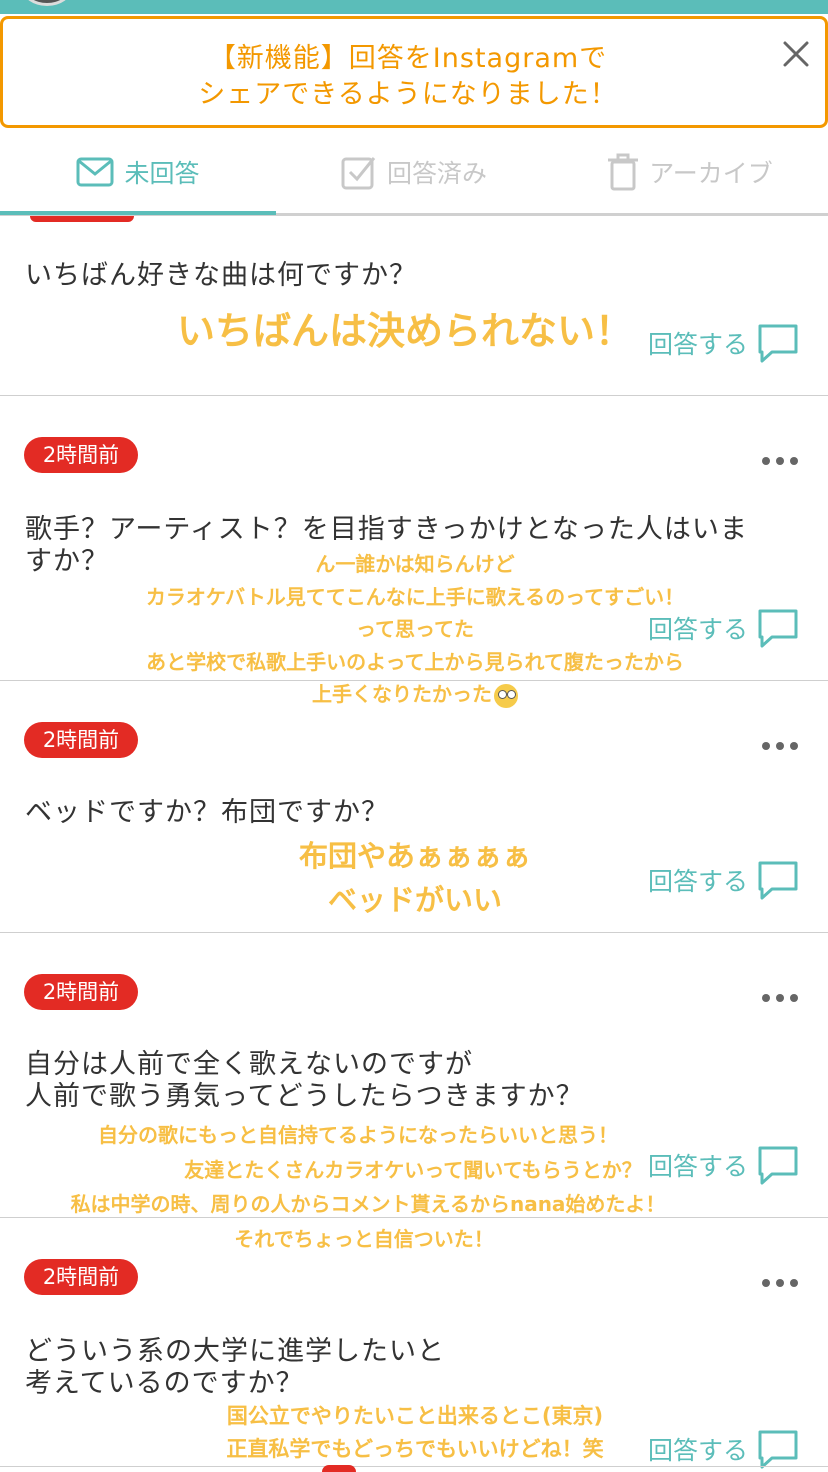  Describe the element at coordinates (164, 1383) in the screenshot. I see `question-line: 考えているのですか？` at that location.